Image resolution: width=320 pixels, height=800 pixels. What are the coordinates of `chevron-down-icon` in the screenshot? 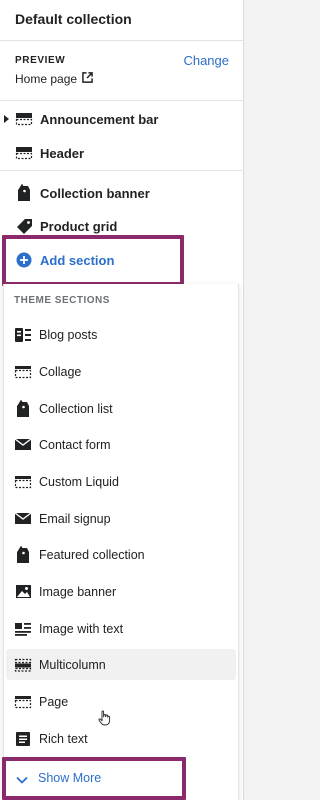 It's located at (22, 780).